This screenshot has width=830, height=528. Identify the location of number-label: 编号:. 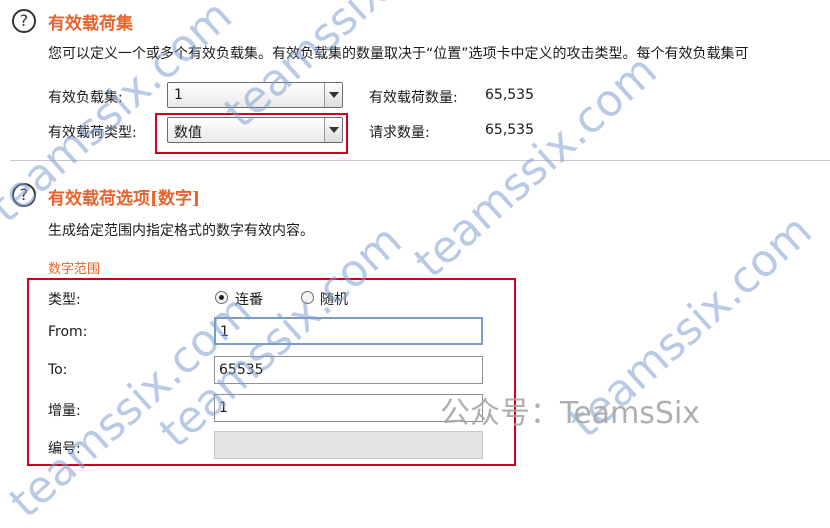
(64, 449).